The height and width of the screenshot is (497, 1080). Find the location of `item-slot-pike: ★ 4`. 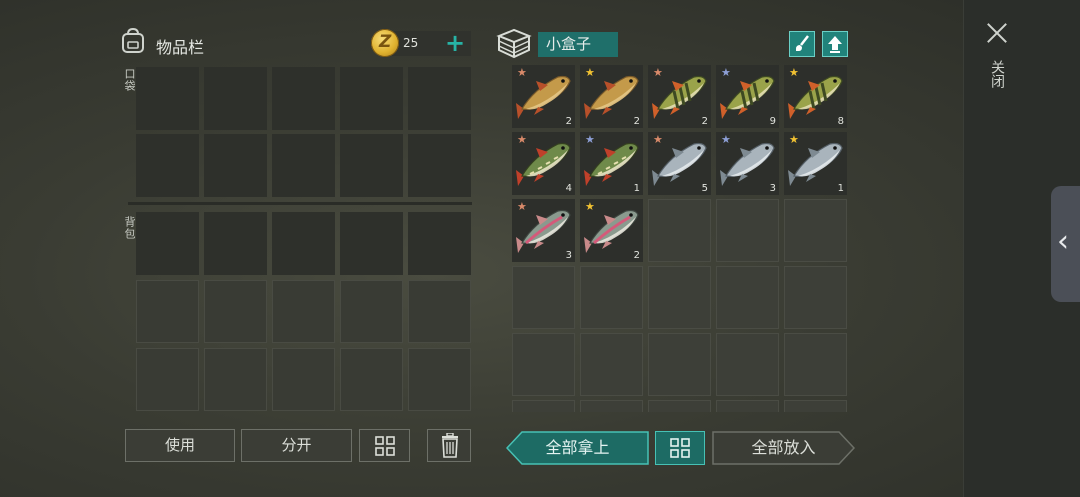

item-slot-pike: ★ 4 is located at coordinates (543, 163).